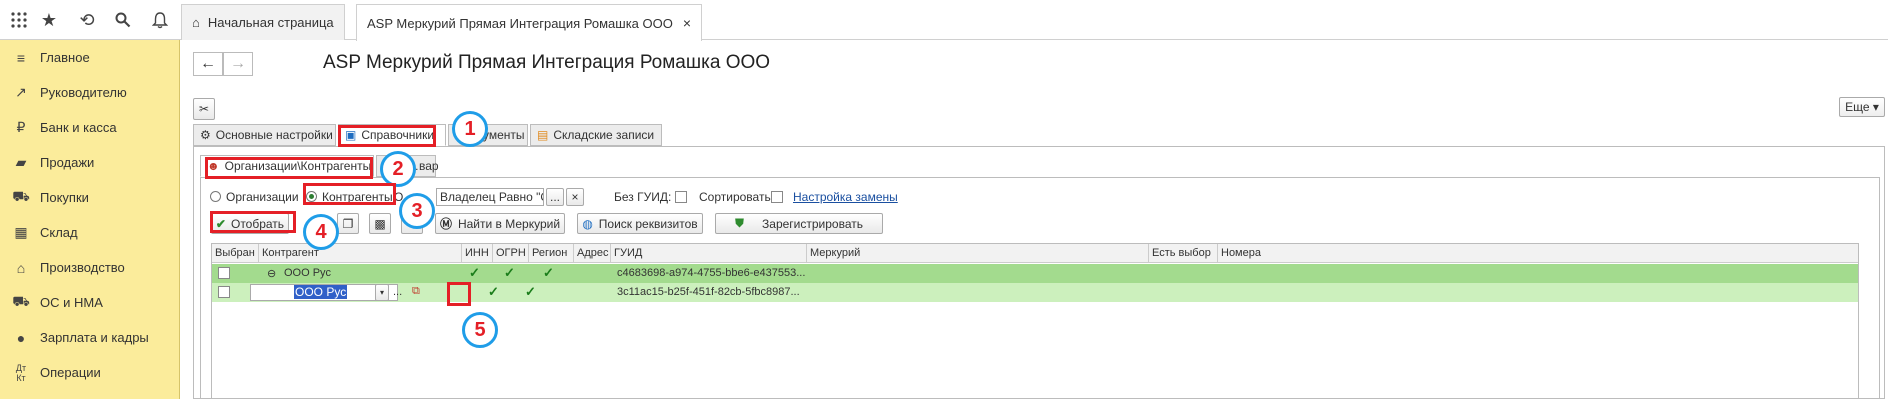 The height and width of the screenshot is (399, 1888). I want to click on replace-settings-link: Настройка замены, so click(845, 197).